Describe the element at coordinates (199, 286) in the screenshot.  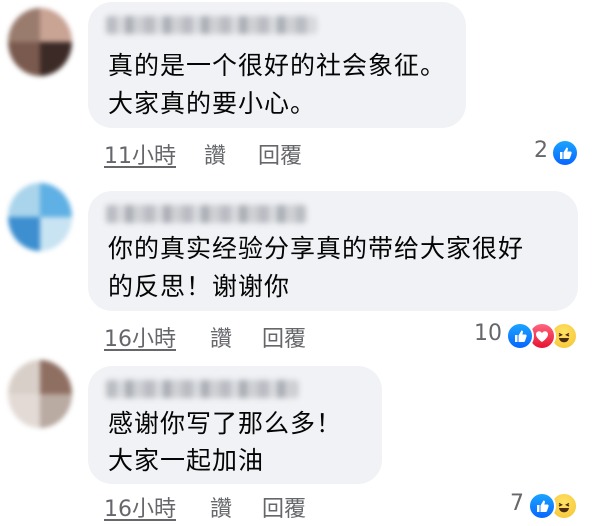
I see `comment-text-line: 的反思！谢谢你` at that location.